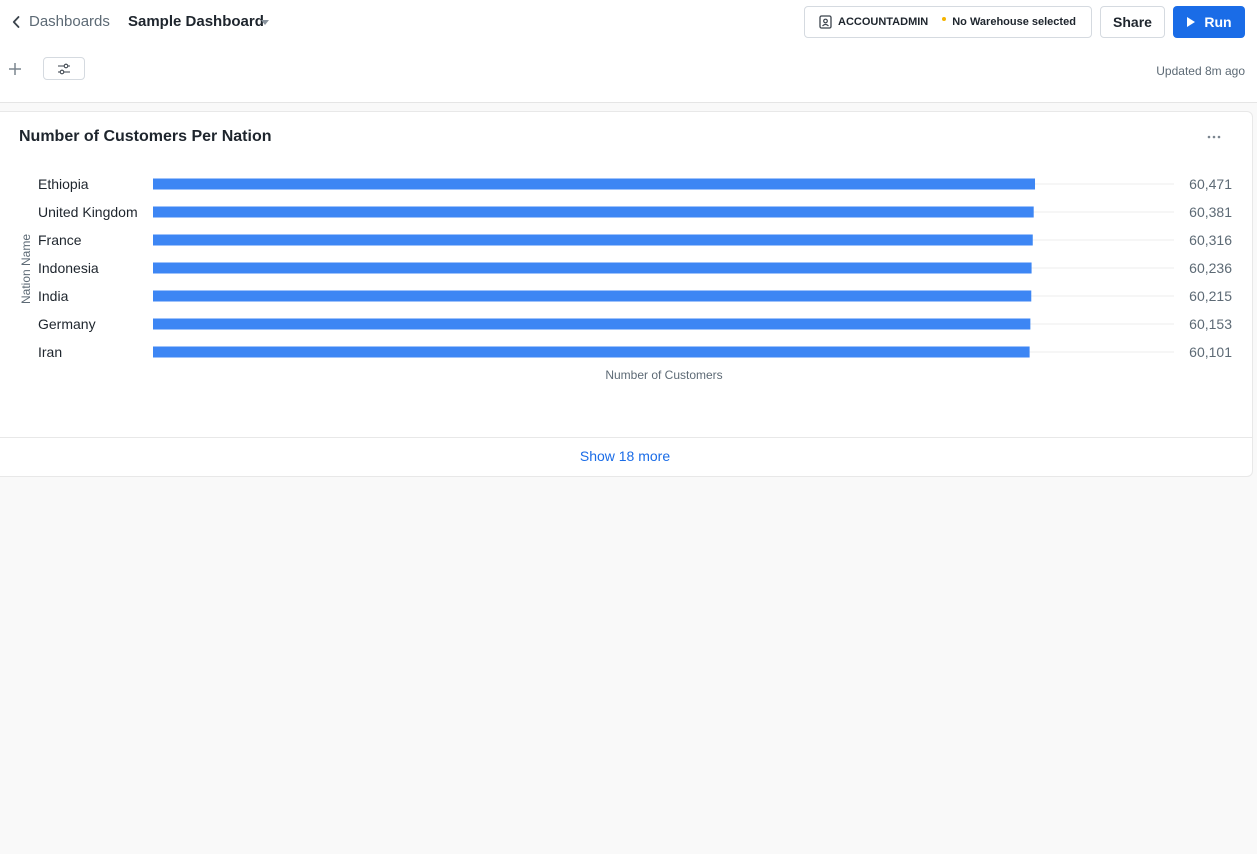 Image resolution: width=1257 pixels, height=854 pixels. Describe the element at coordinates (1210, 184) in the screenshot. I see `value-label: 60,471` at that location.